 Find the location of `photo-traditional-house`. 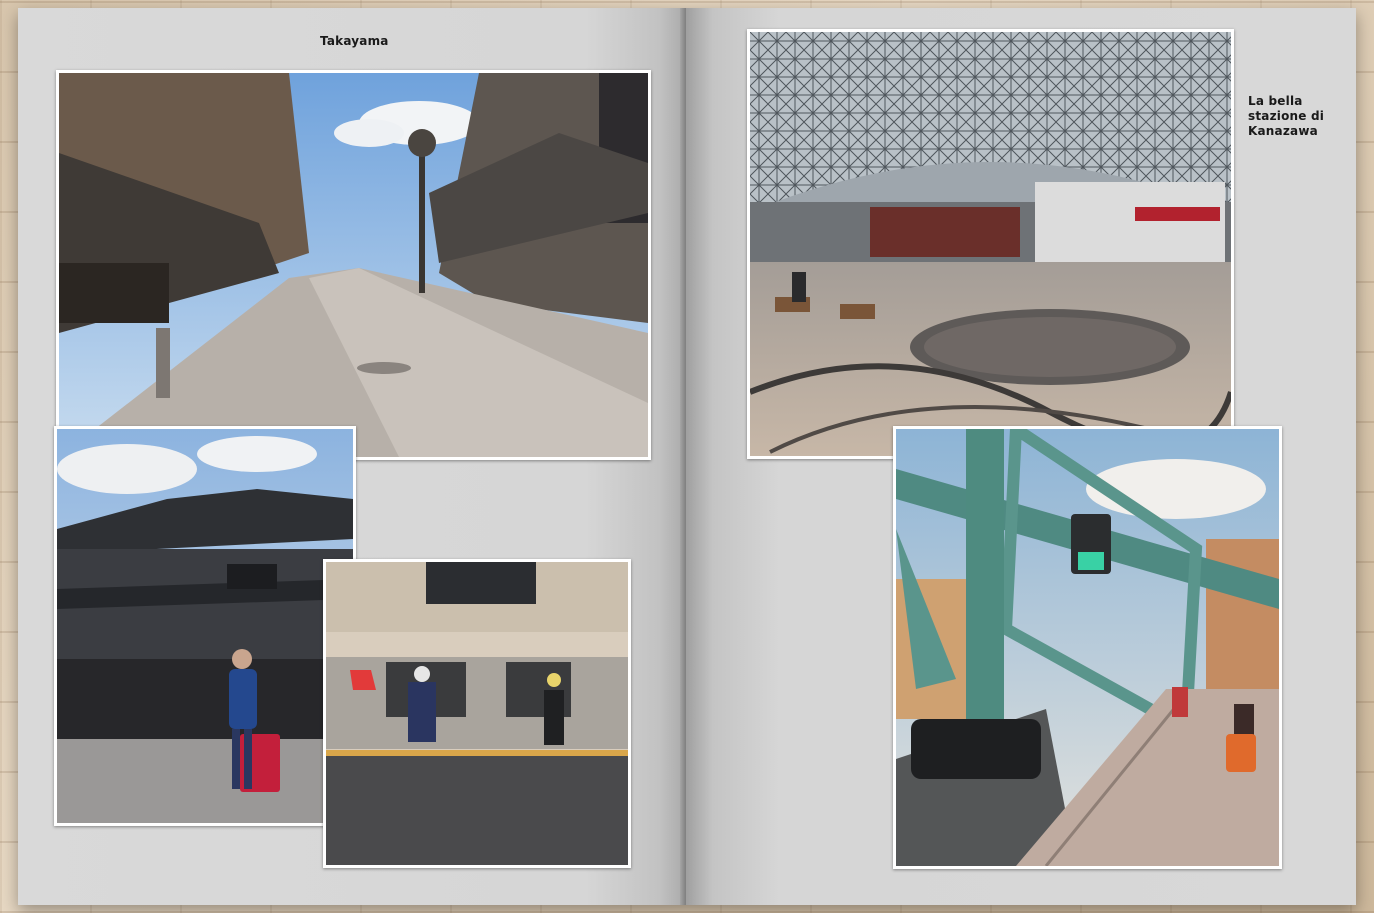

photo-traditional-house is located at coordinates (205, 626).